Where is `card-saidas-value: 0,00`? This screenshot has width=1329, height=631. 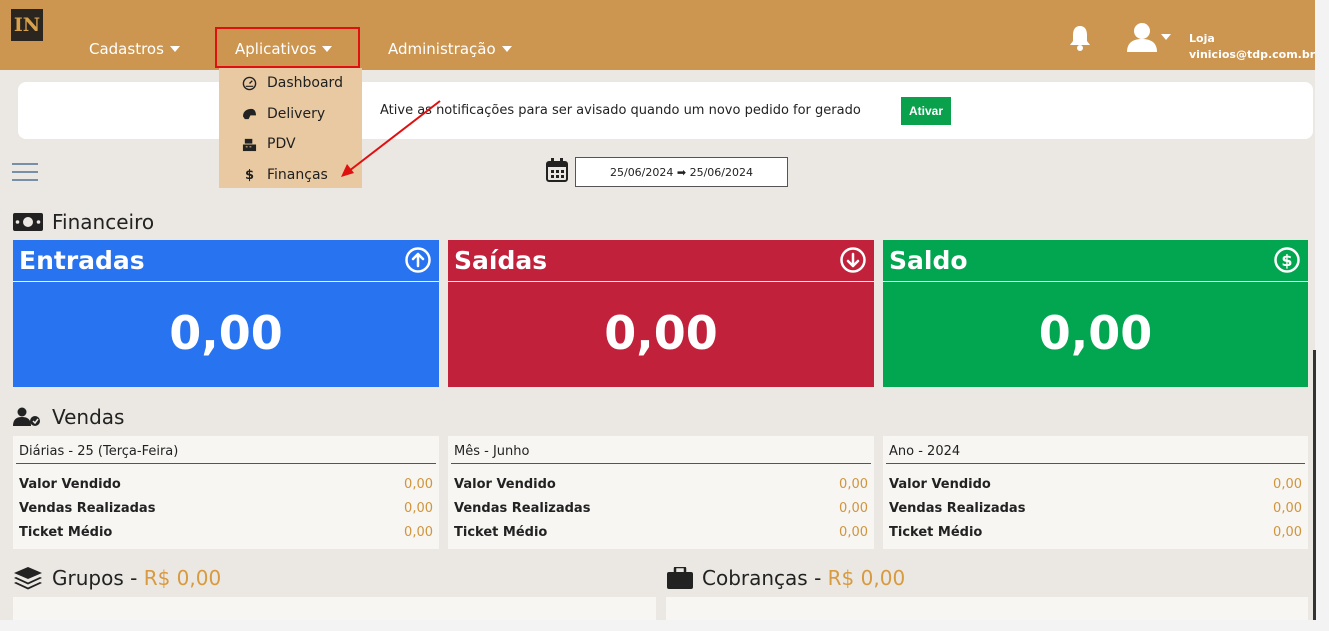 card-saidas-value: 0,00 is located at coordinates (661, 333).